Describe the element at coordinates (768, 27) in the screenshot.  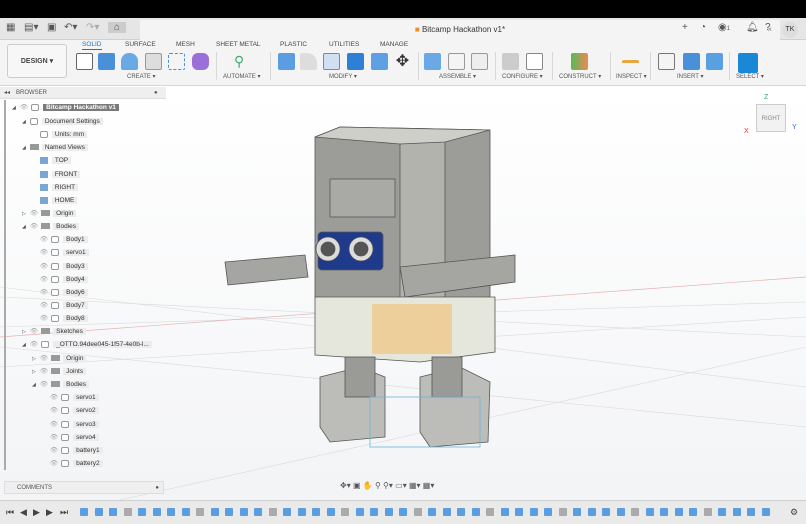
I see `help-icon: ?` at that location.